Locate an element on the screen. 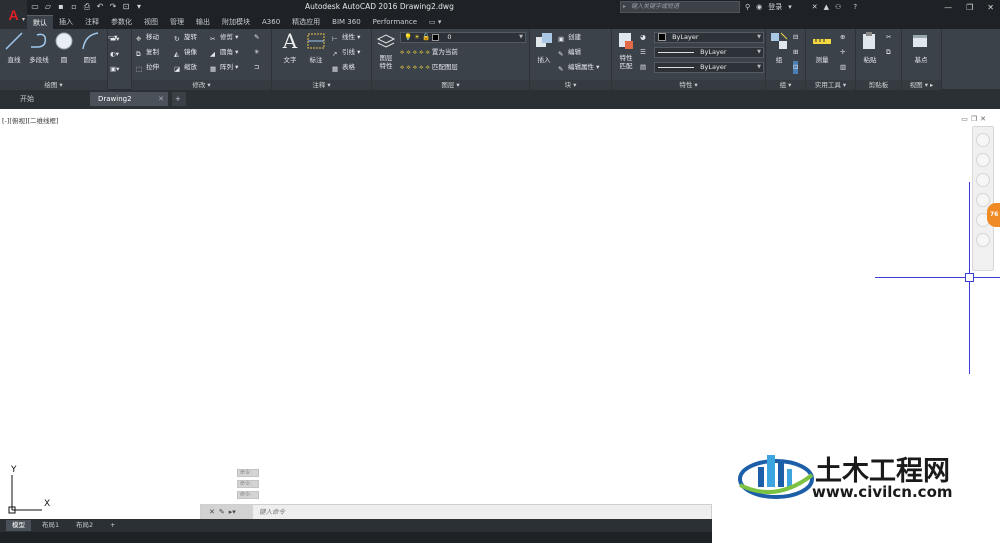 The width and height of the screenshot is (1000, 543). offset-icon: ⊐ is located at coordinates (256, 67).